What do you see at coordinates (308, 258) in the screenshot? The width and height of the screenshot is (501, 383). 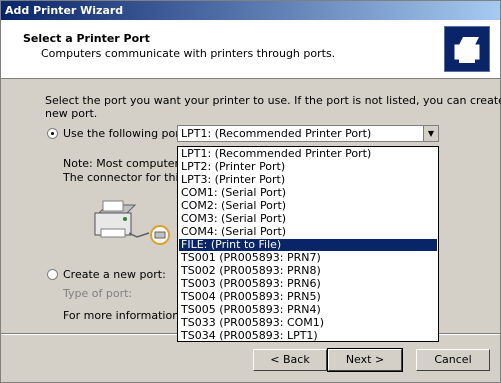 I see `dropdown-item: TS001 (PR005893: PRN7)` at bounding box center [308, 258].